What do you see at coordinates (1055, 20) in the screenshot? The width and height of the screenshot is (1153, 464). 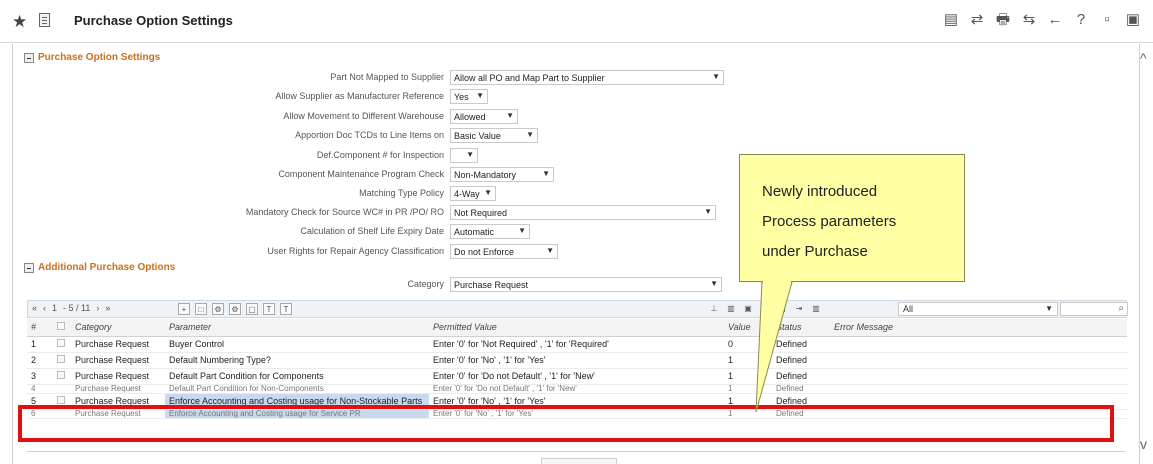 I see `back-icon: ←` at bounding box center [1055, 20].